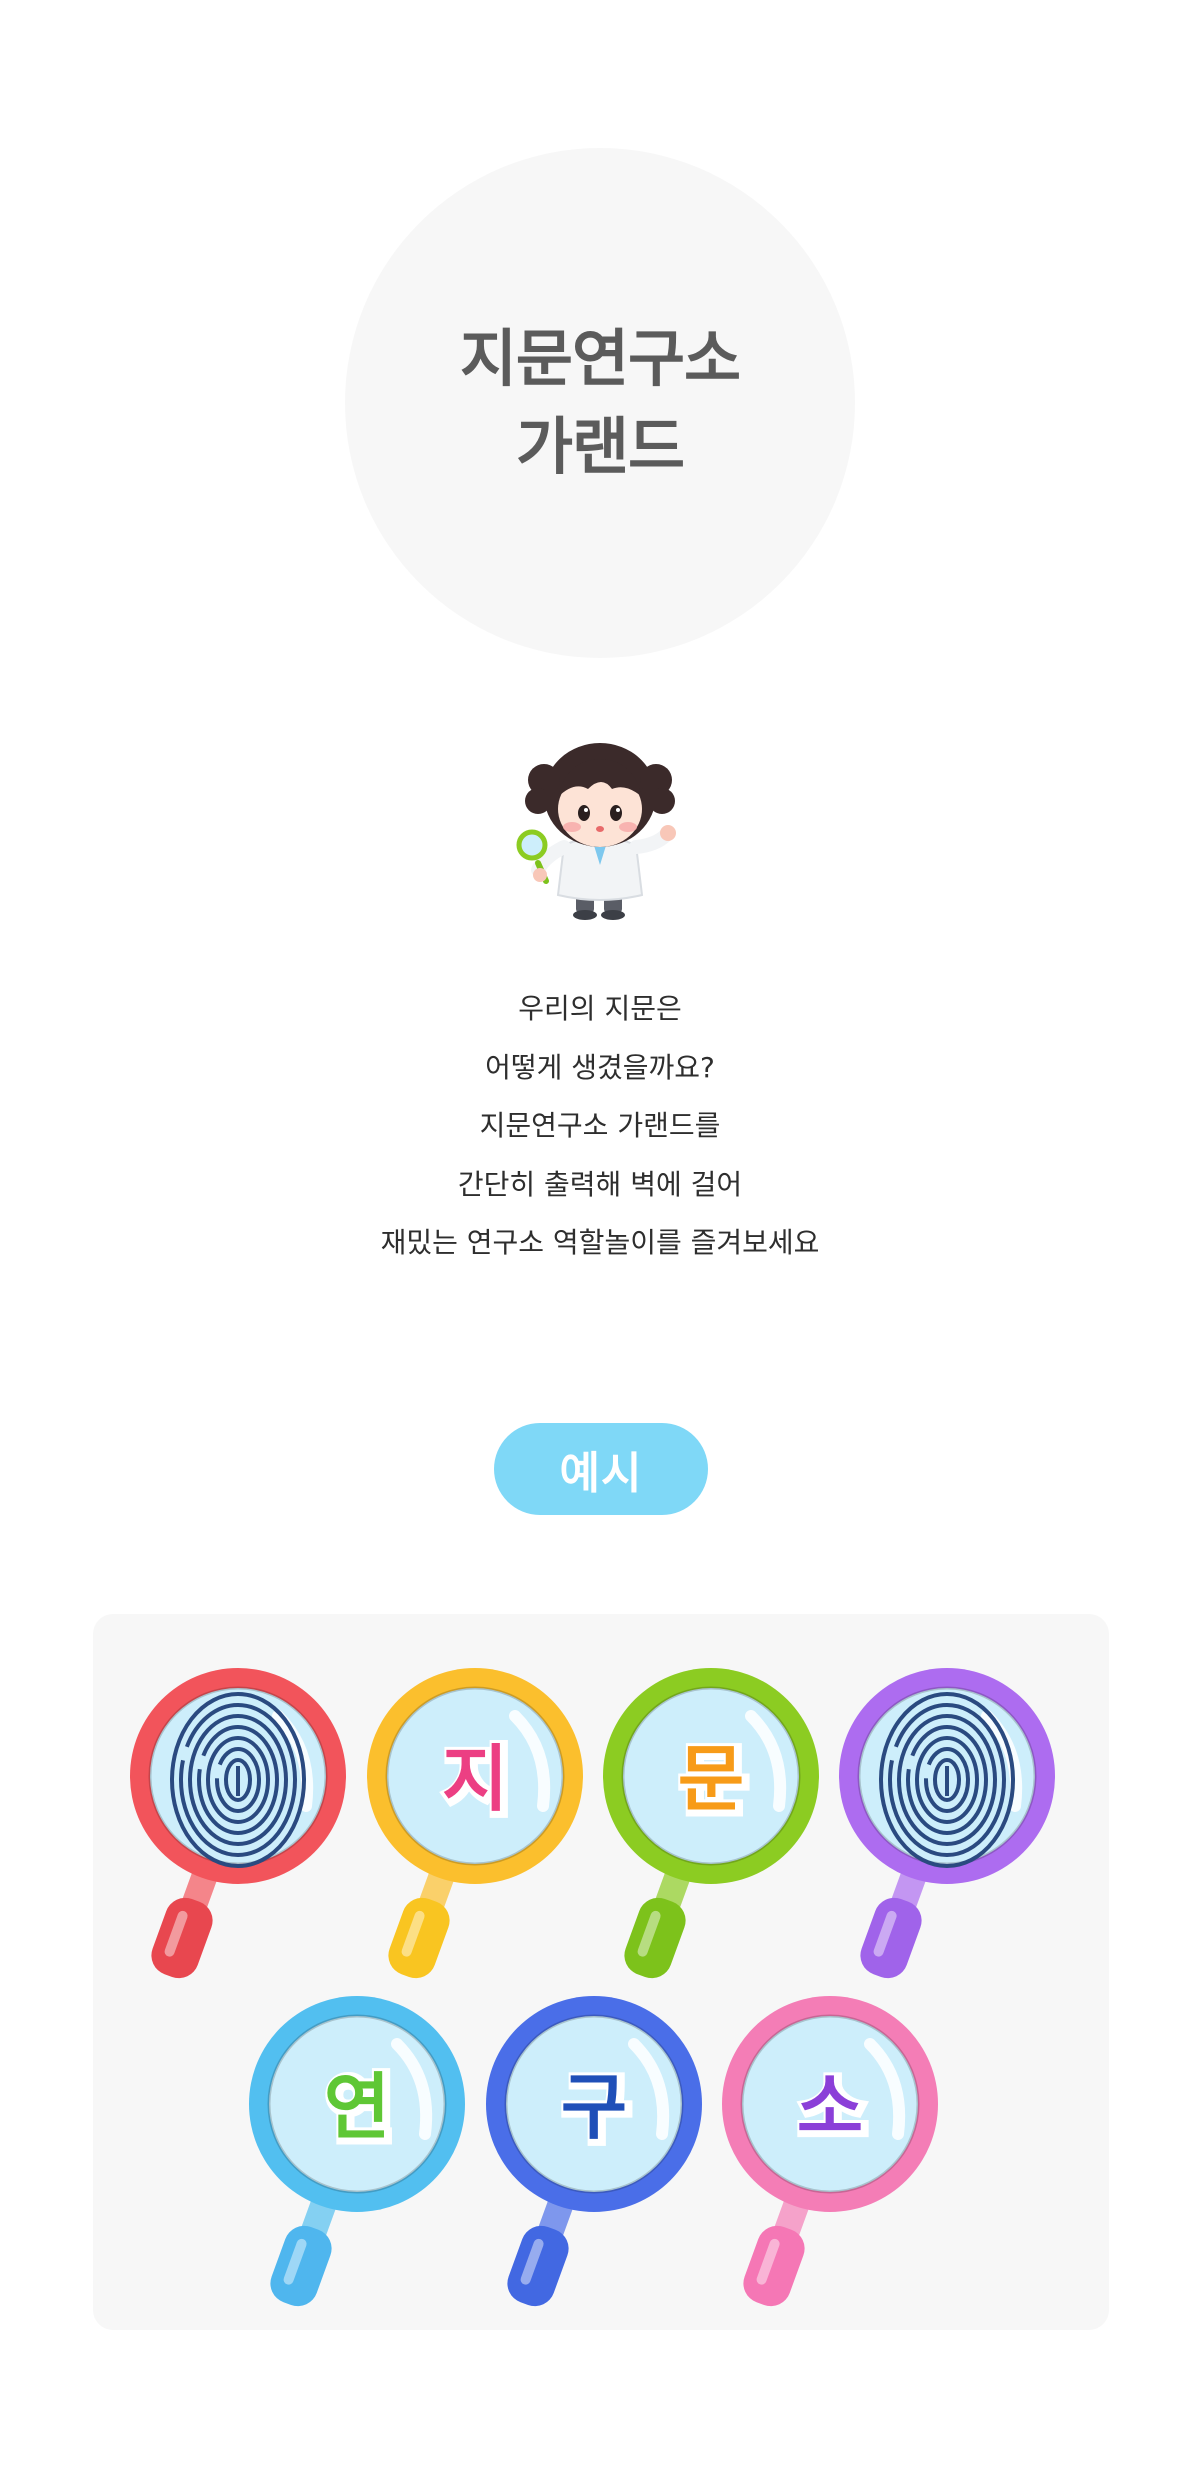 The width and height of the screenshot is (1200, 2473). I want to click on intro-line-3: 지문연구소 가랜드를, so click(600, 1125).